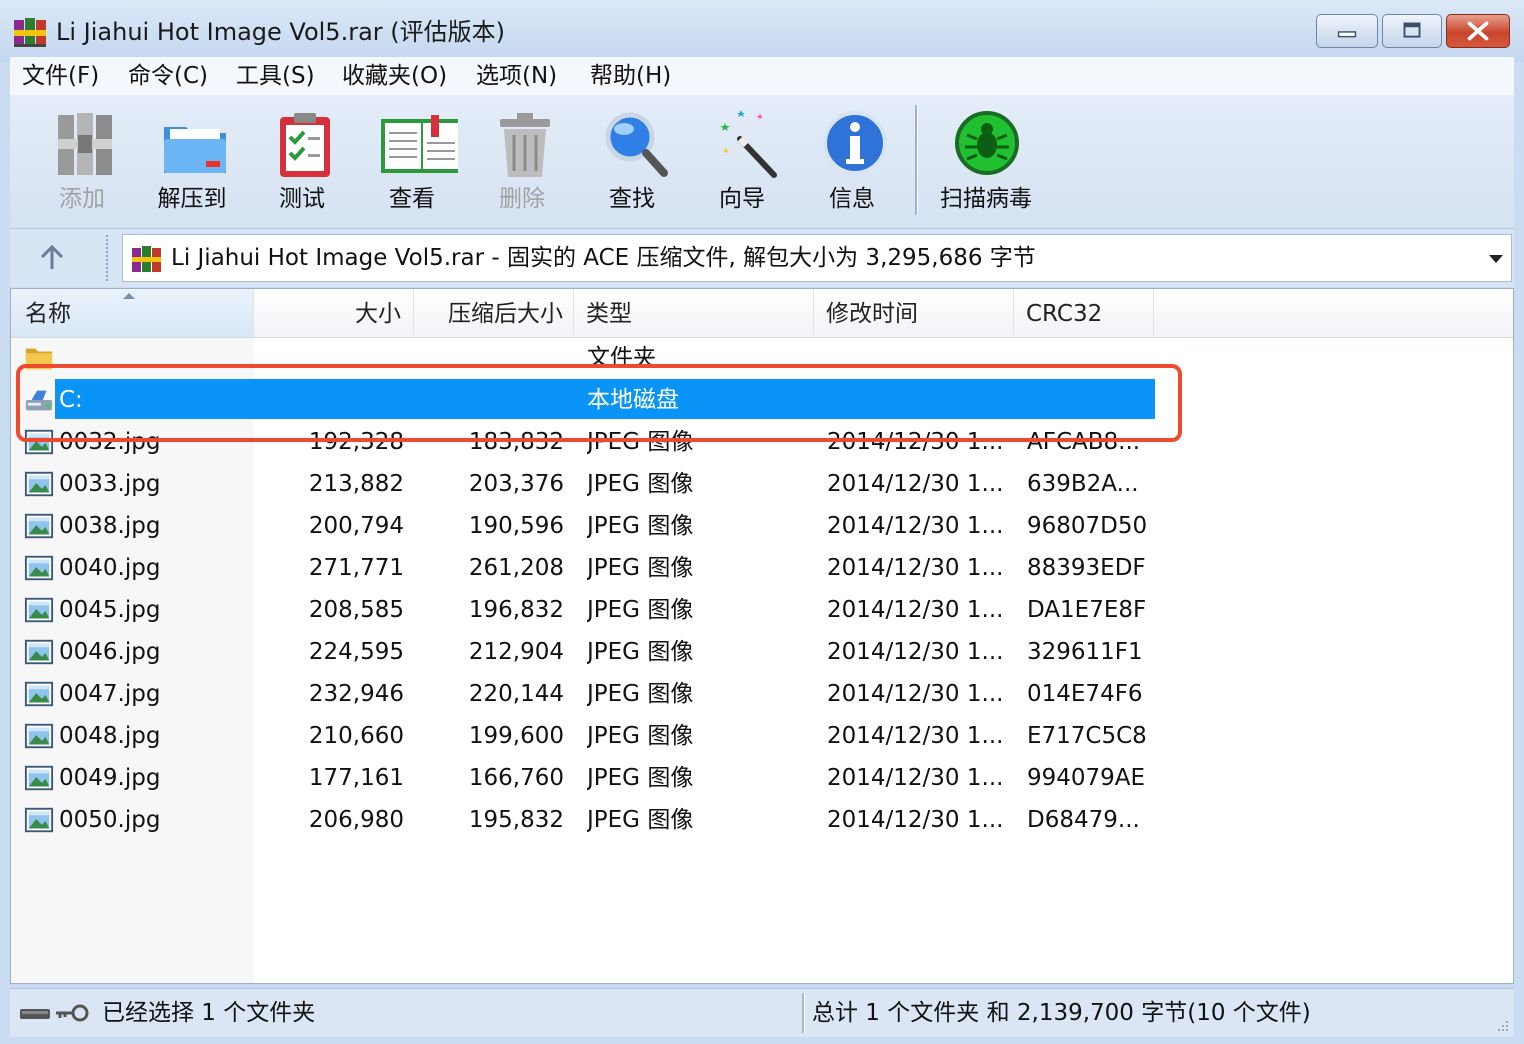 This screenshot has width=1524, height=1044. What do you see at coordinates (110, 736) in the screenshot?
I see `cell-name: 0048.jpg` at bounding box center [110, 736].